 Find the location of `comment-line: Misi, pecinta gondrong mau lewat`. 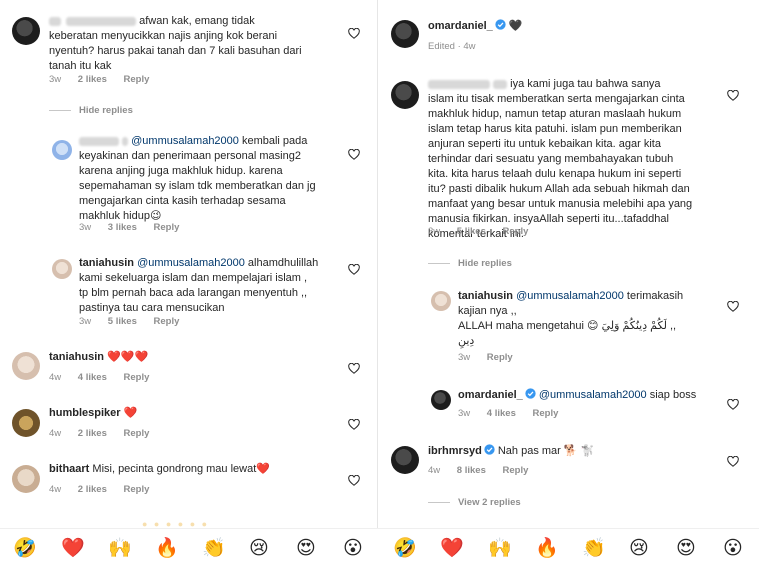

comment-line: Misi, pecinta gondrong mau lewat is located at coordinates (174, 469).